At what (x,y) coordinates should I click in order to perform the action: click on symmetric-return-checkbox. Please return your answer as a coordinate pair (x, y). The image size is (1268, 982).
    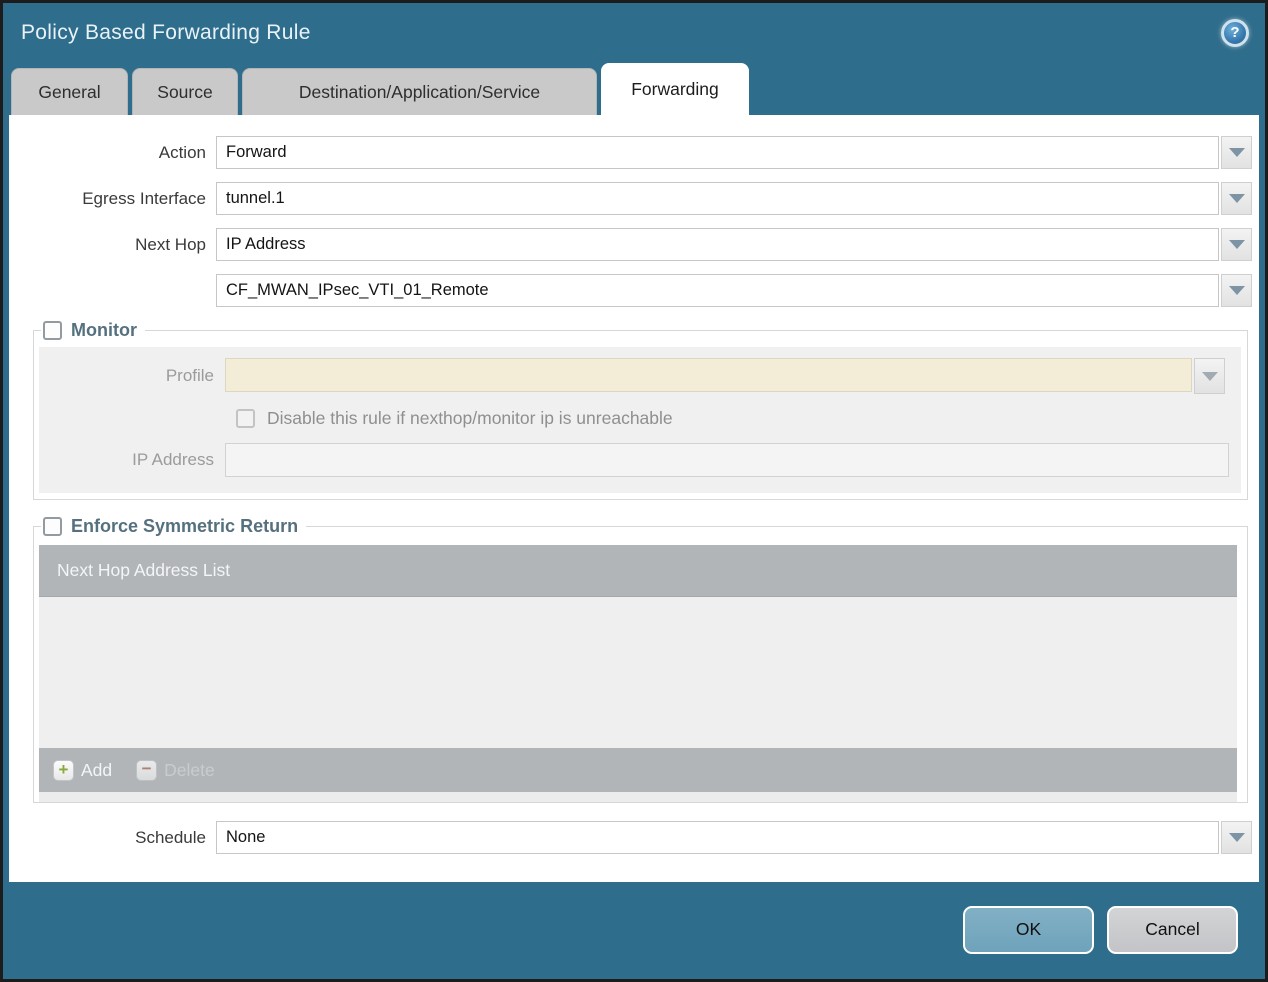
    Looking at the image, I should click on (52, 526).